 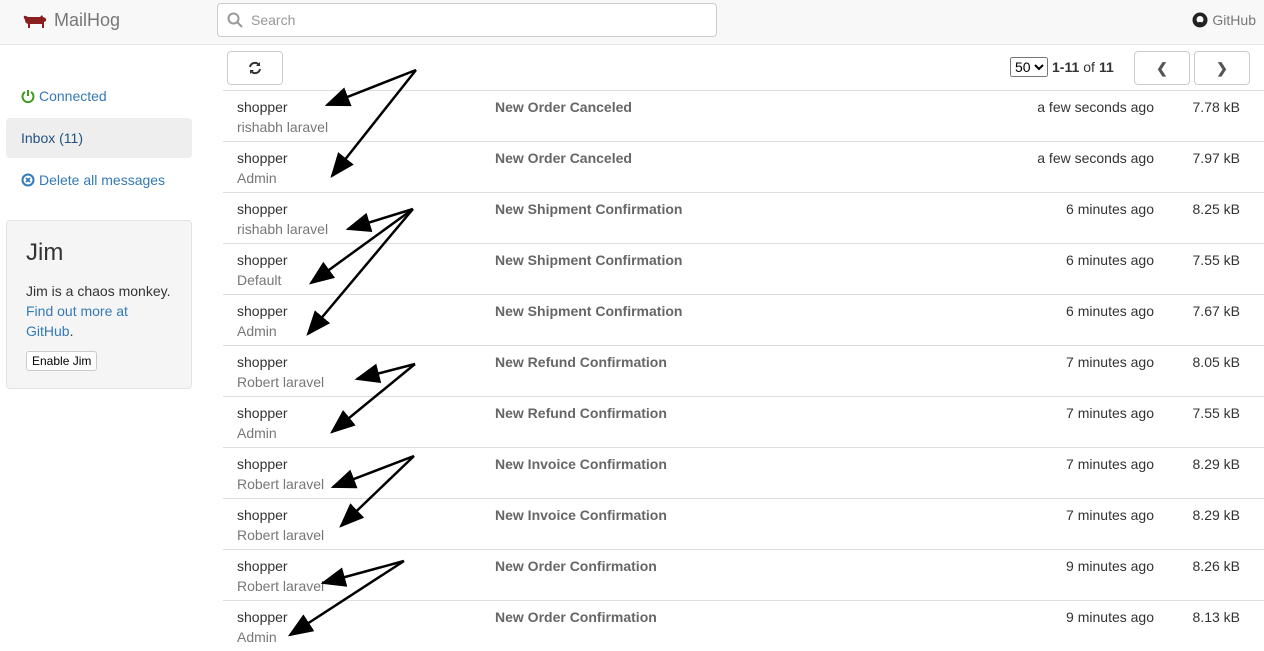 What do you see at coordinates (73, 96) in the screenshot?
I see `connected-label: Connected` at bounding box center [73, 96].